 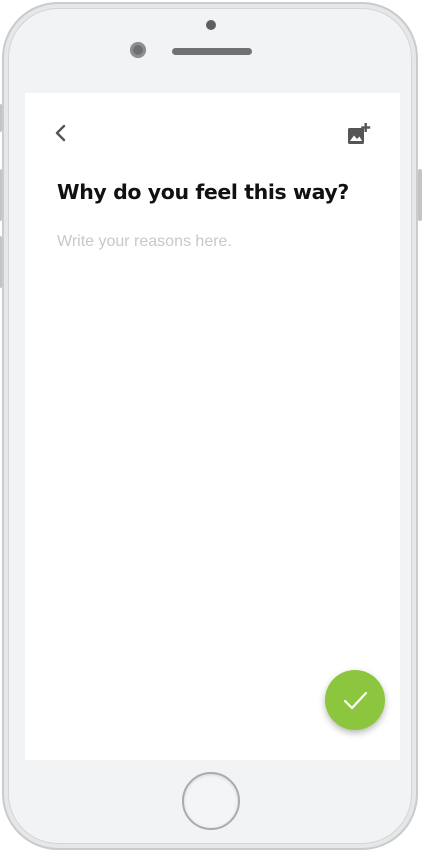 What do you see at coordinates (420, 195) in the screenshot?
I see `power-button` at bounding box center [420, 195].